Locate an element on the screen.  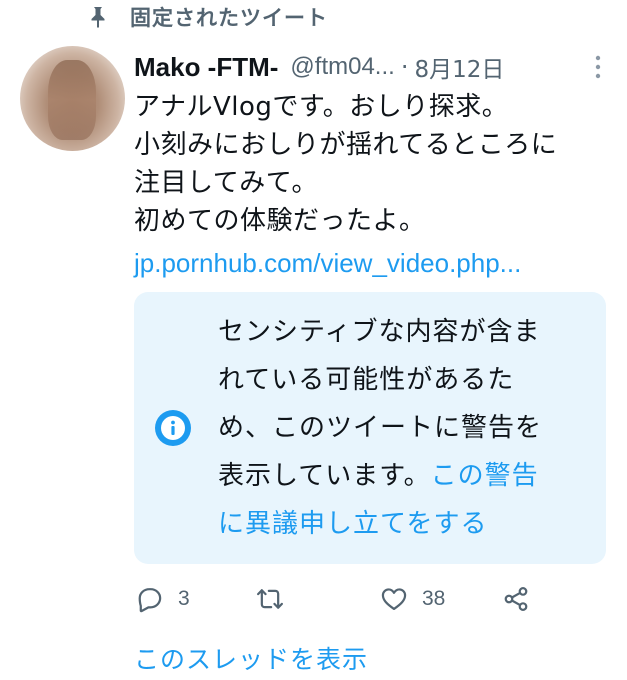
share-icon is located at coordinates (516, 599).